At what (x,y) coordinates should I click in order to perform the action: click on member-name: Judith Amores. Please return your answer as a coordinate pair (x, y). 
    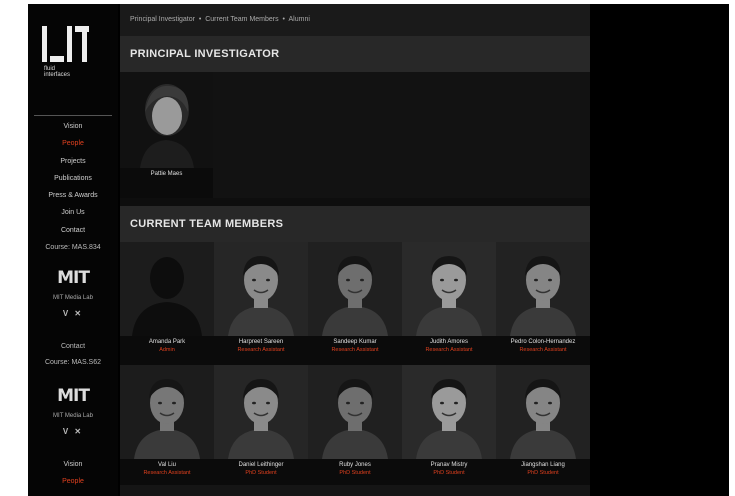
    Looking at the image, I should click on (449, 342).